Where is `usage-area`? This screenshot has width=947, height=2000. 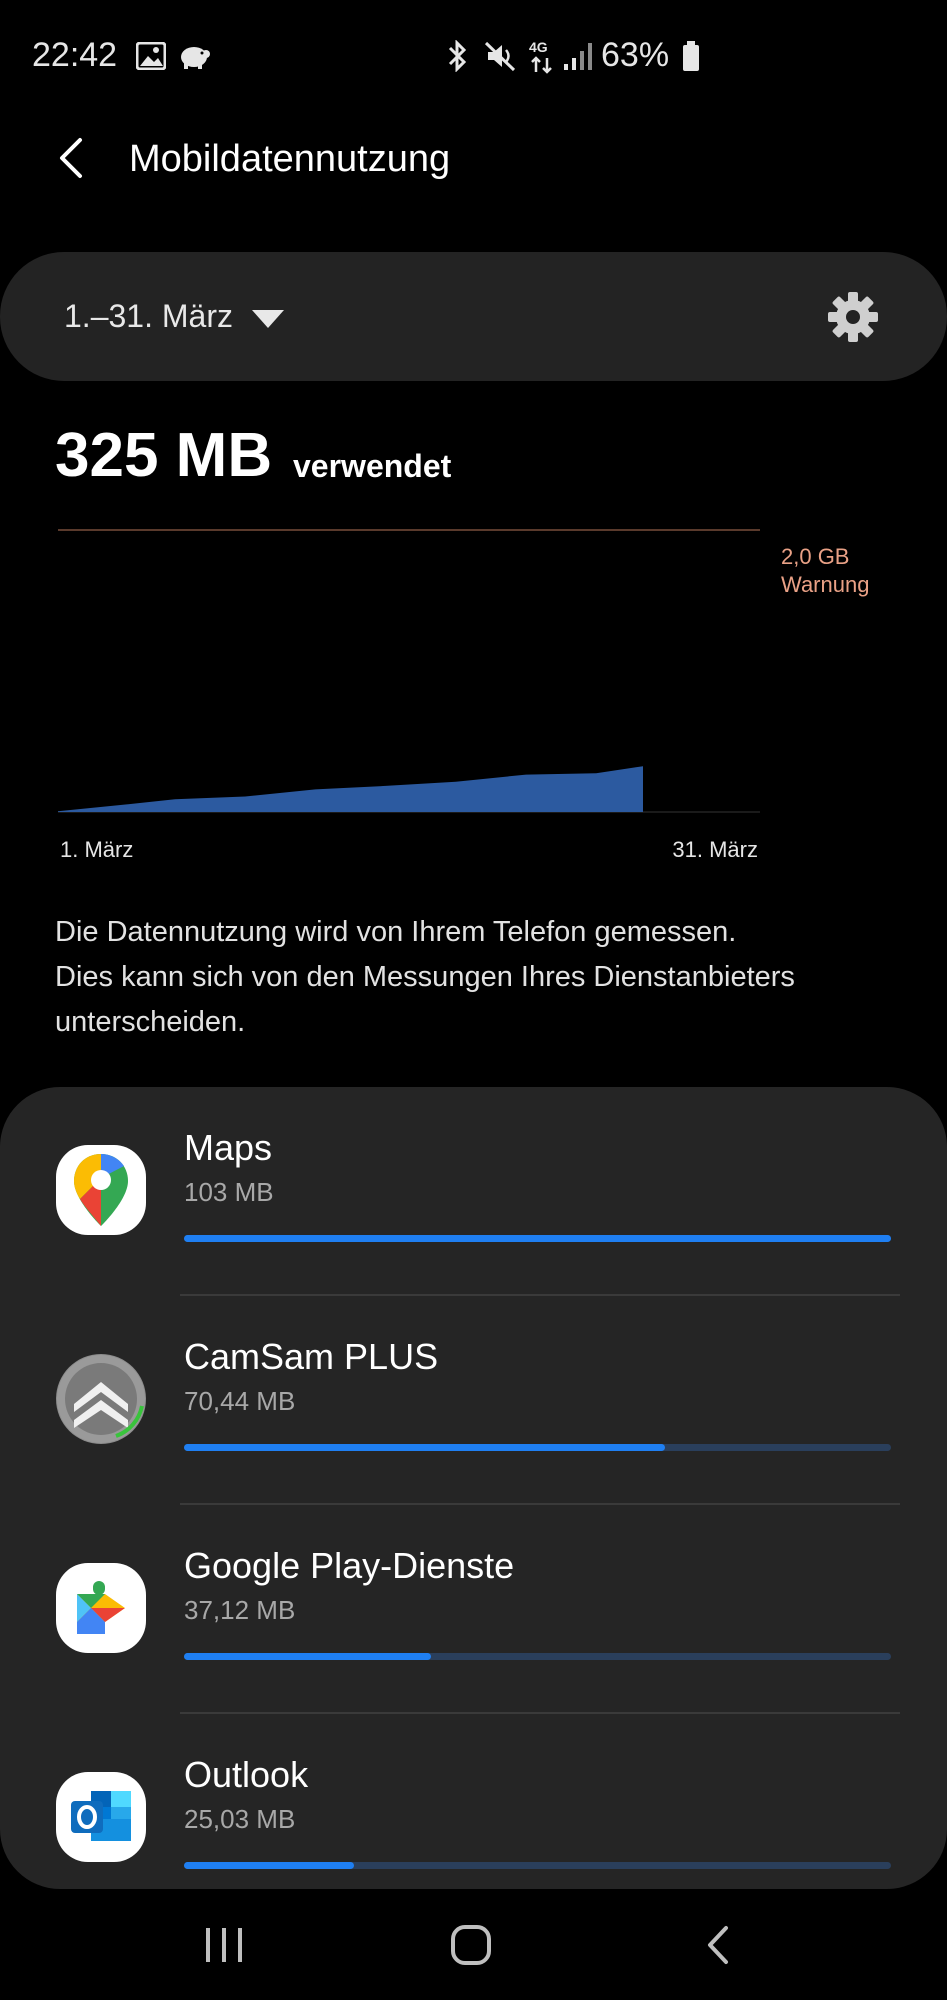 usage-area is located at coordinates (350, 789).